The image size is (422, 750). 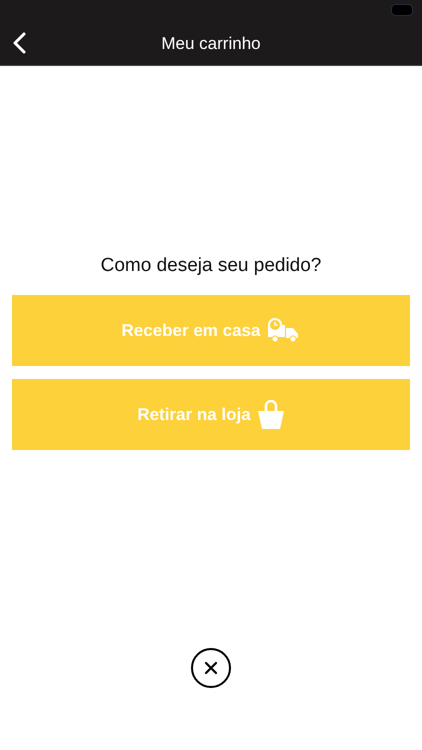 I want to click on store-pickup-button: Retirar na loja, so click(x=211, y=414).